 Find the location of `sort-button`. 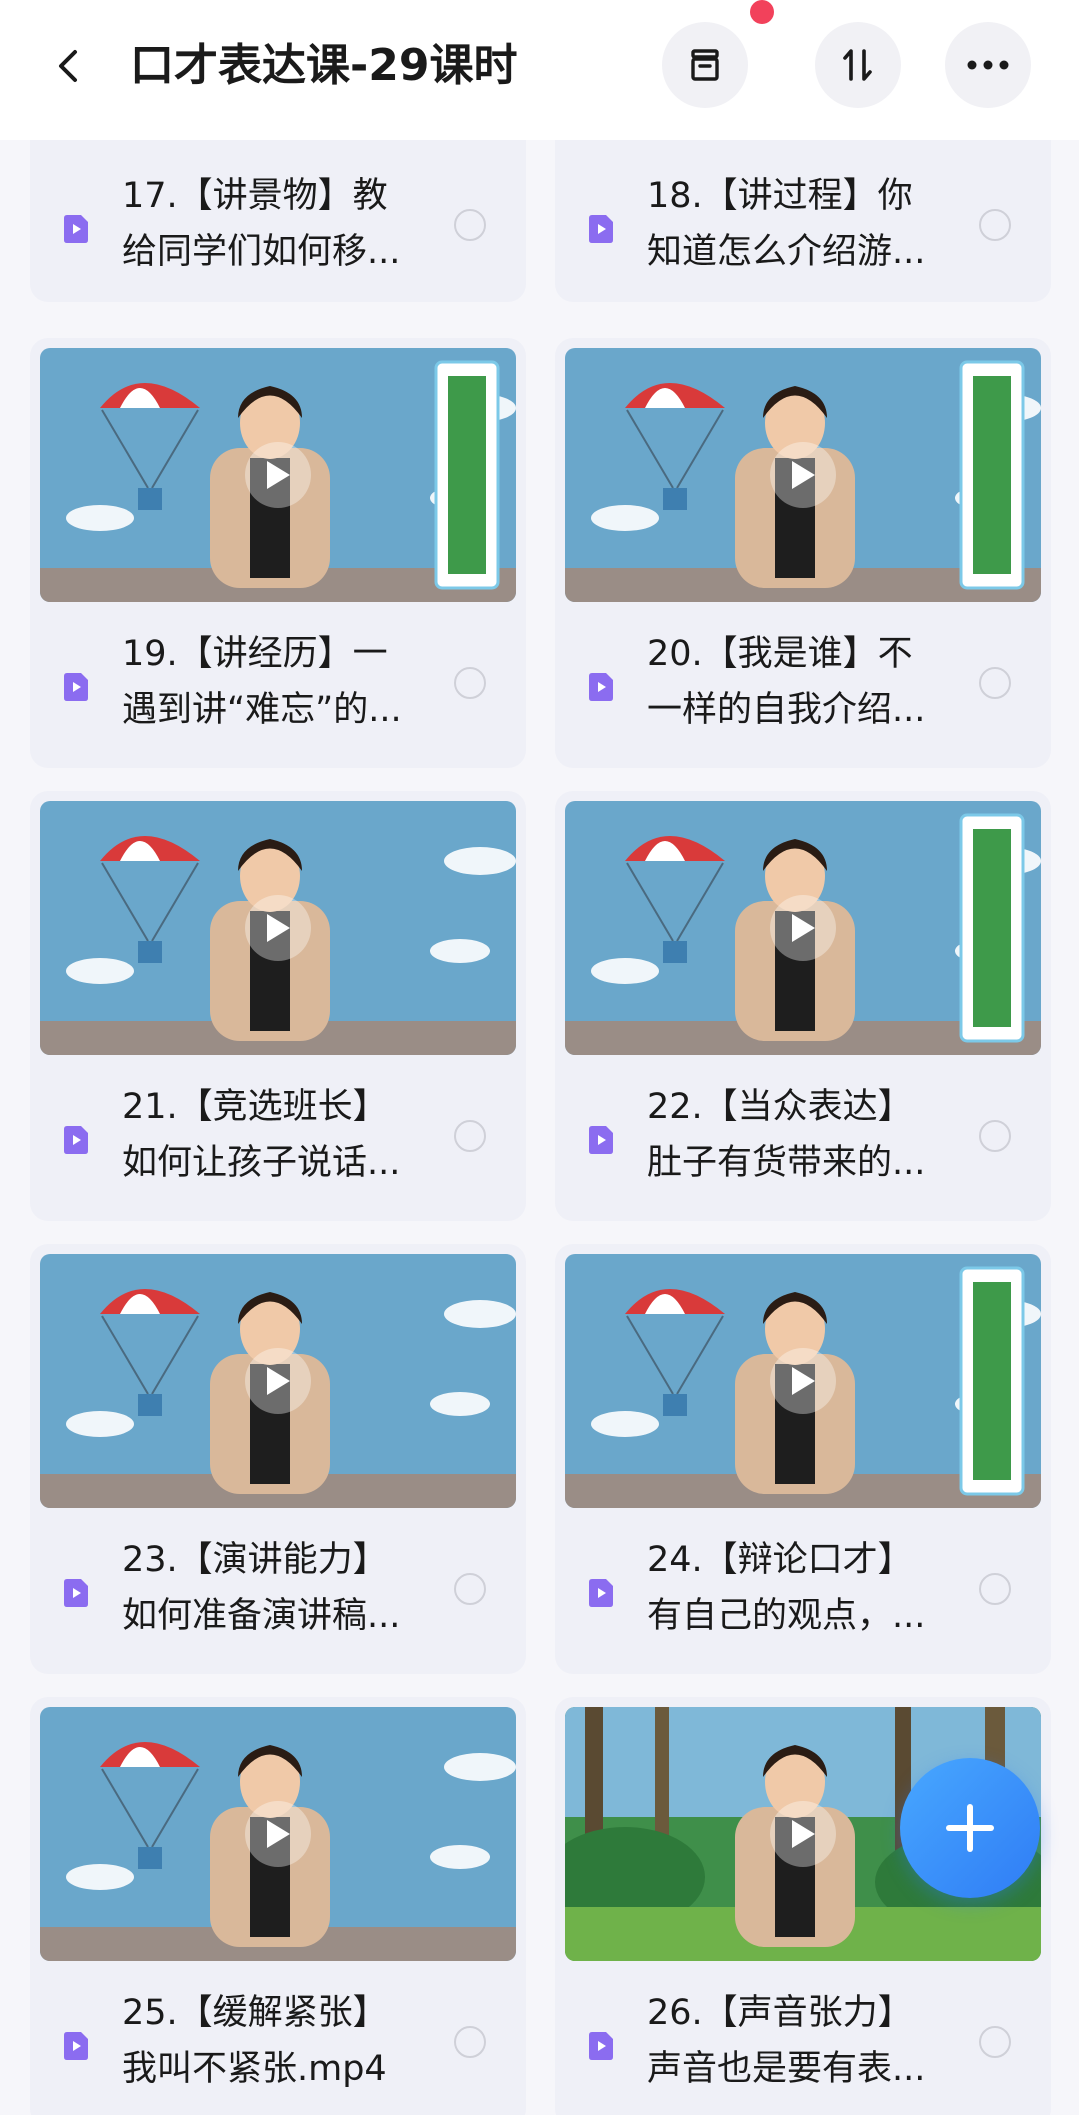

sort-button is located at coordinates (858, 65).